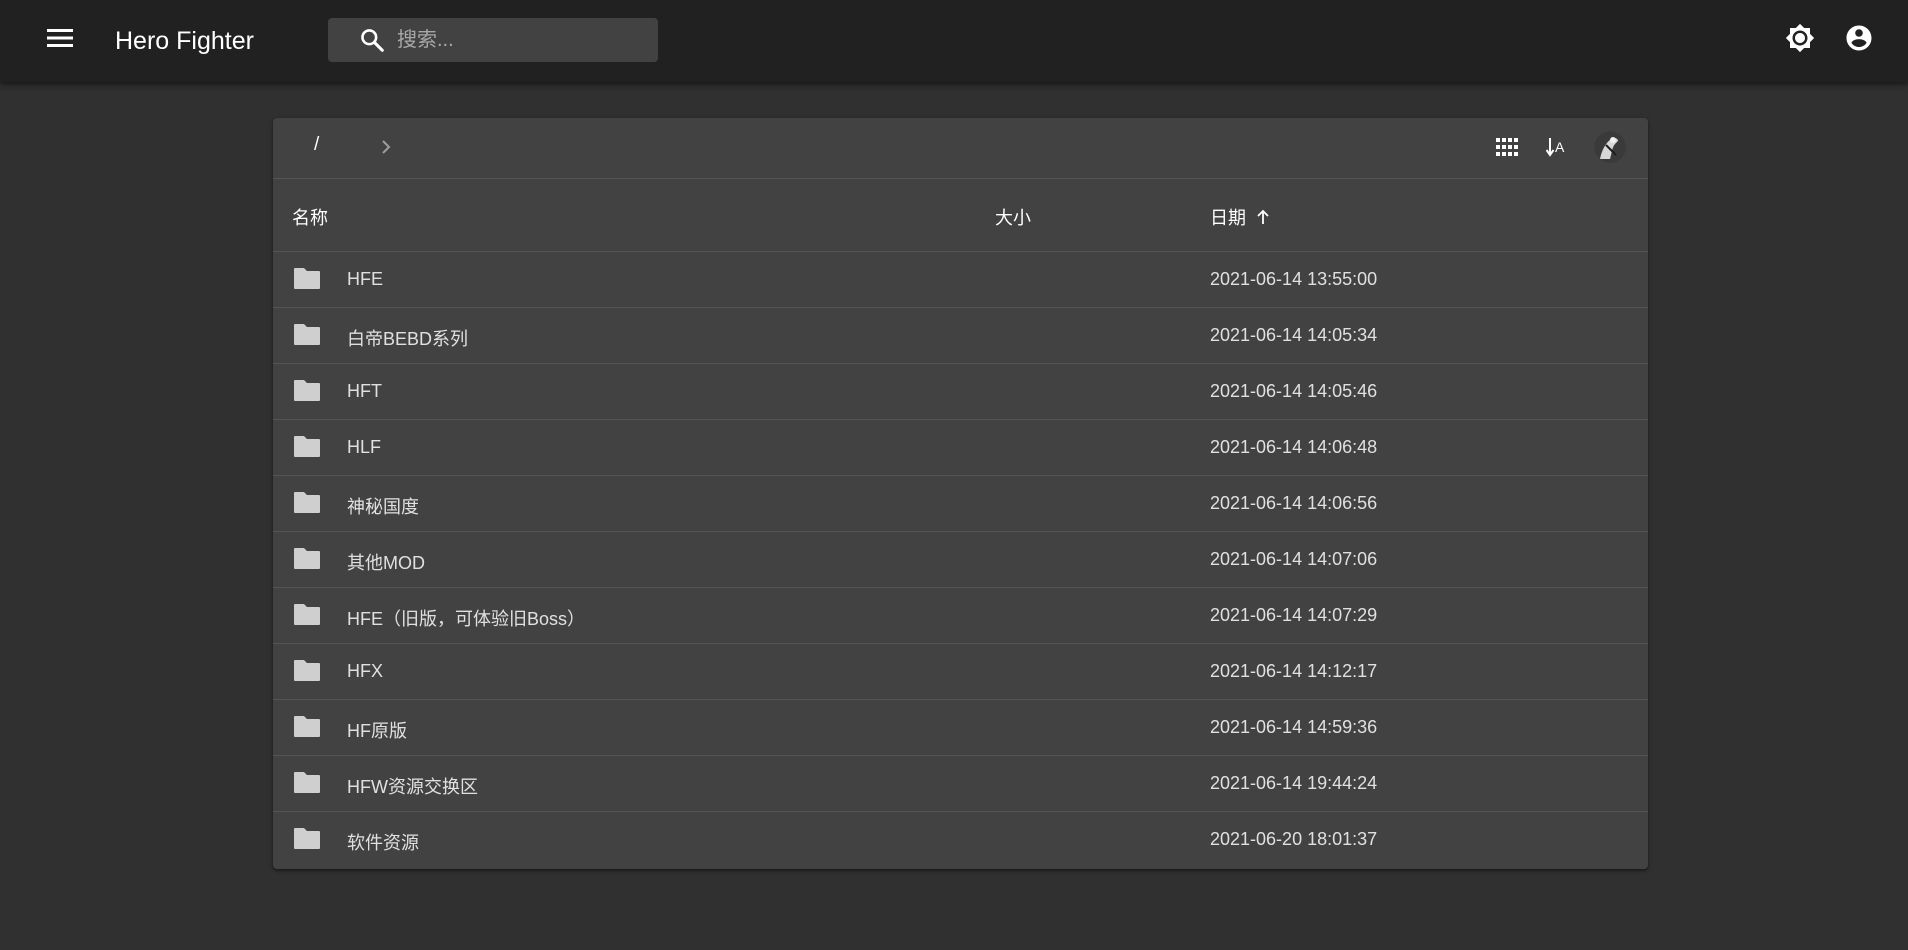 Image resolution: width=1908 pixels, height=950 pixels. What do you see at coordinates (386, 563) in the screenshot?
I see `file-name: 其他MOD` at bounding box center [386, 563].